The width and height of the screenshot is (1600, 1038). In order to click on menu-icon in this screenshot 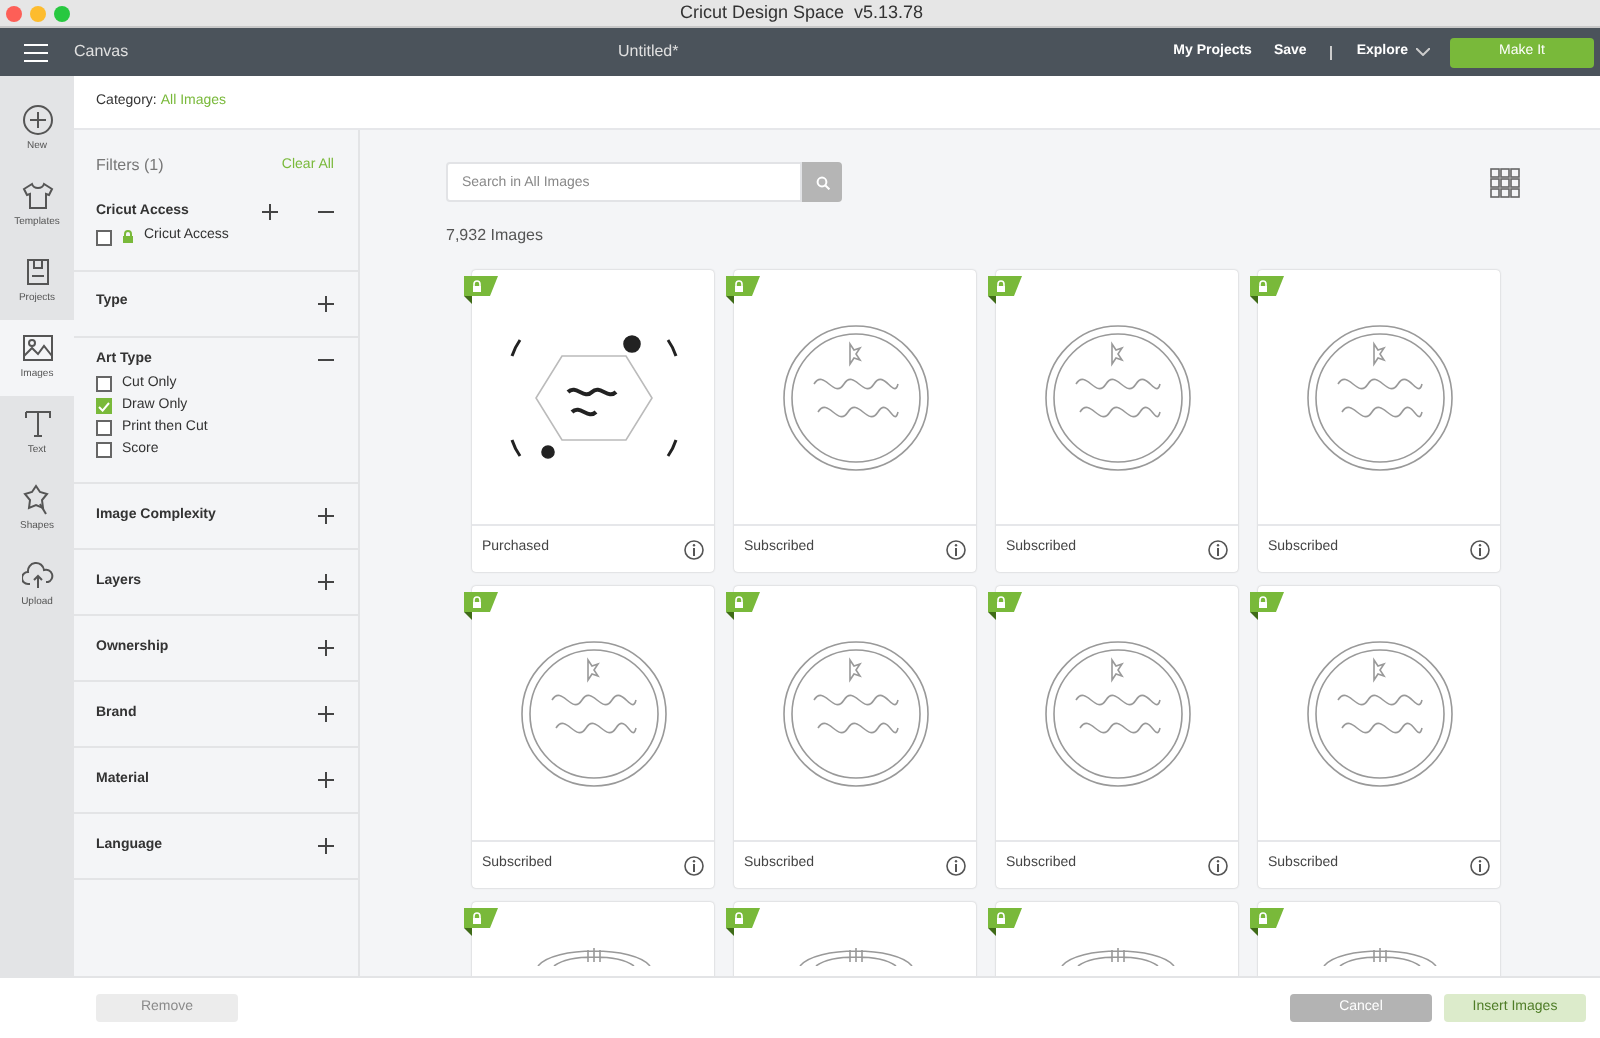, I will do `click(36, 52)`.